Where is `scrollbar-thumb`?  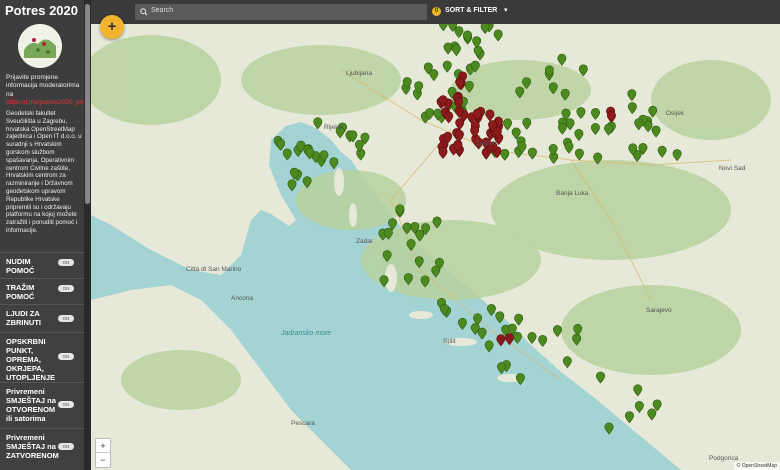
scrollbar-thumb is located at coordinates (87, 104).